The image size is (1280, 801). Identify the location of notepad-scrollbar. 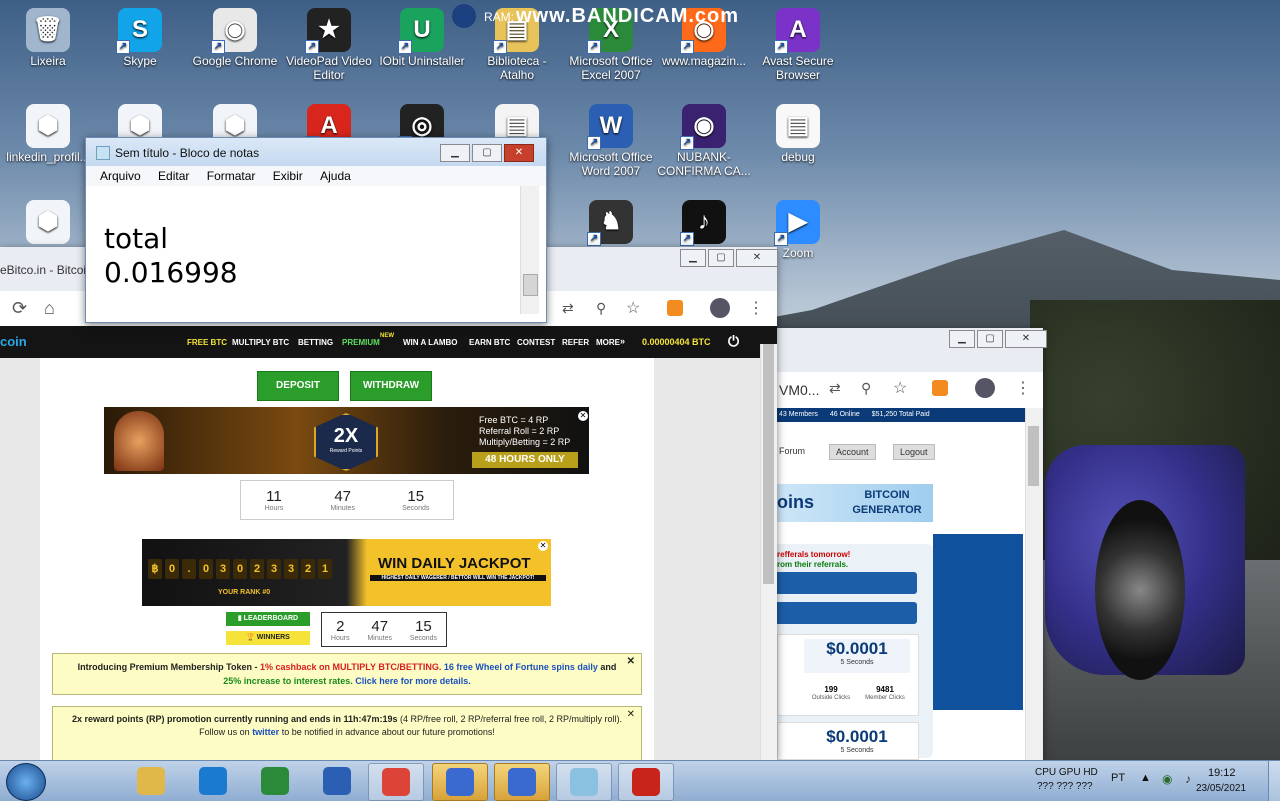
(529, 250).